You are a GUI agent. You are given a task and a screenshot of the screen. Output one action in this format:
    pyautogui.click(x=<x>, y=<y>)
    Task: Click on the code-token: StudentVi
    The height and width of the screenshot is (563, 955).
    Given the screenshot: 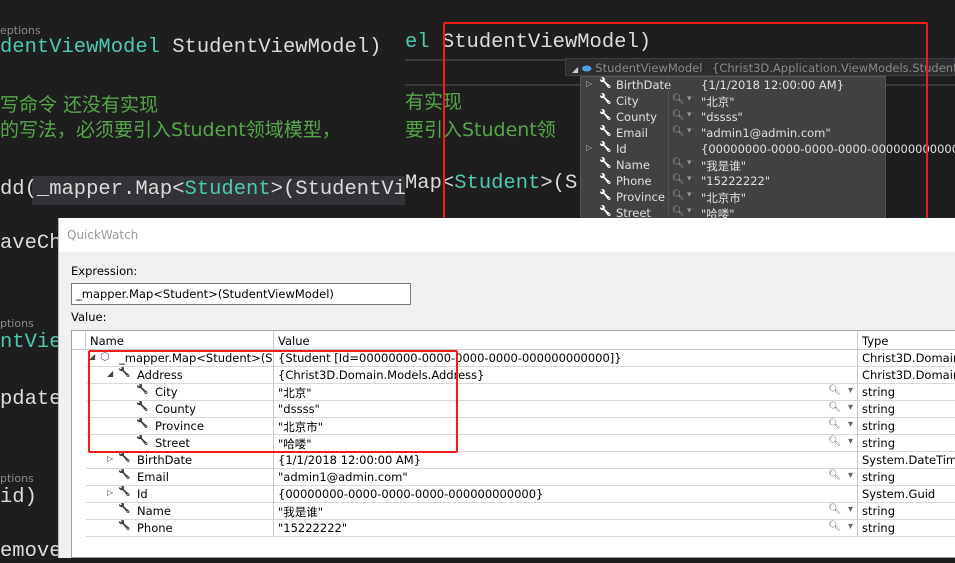 What is the action you would take?
    pyautogui.click(x=350, y=189)
    